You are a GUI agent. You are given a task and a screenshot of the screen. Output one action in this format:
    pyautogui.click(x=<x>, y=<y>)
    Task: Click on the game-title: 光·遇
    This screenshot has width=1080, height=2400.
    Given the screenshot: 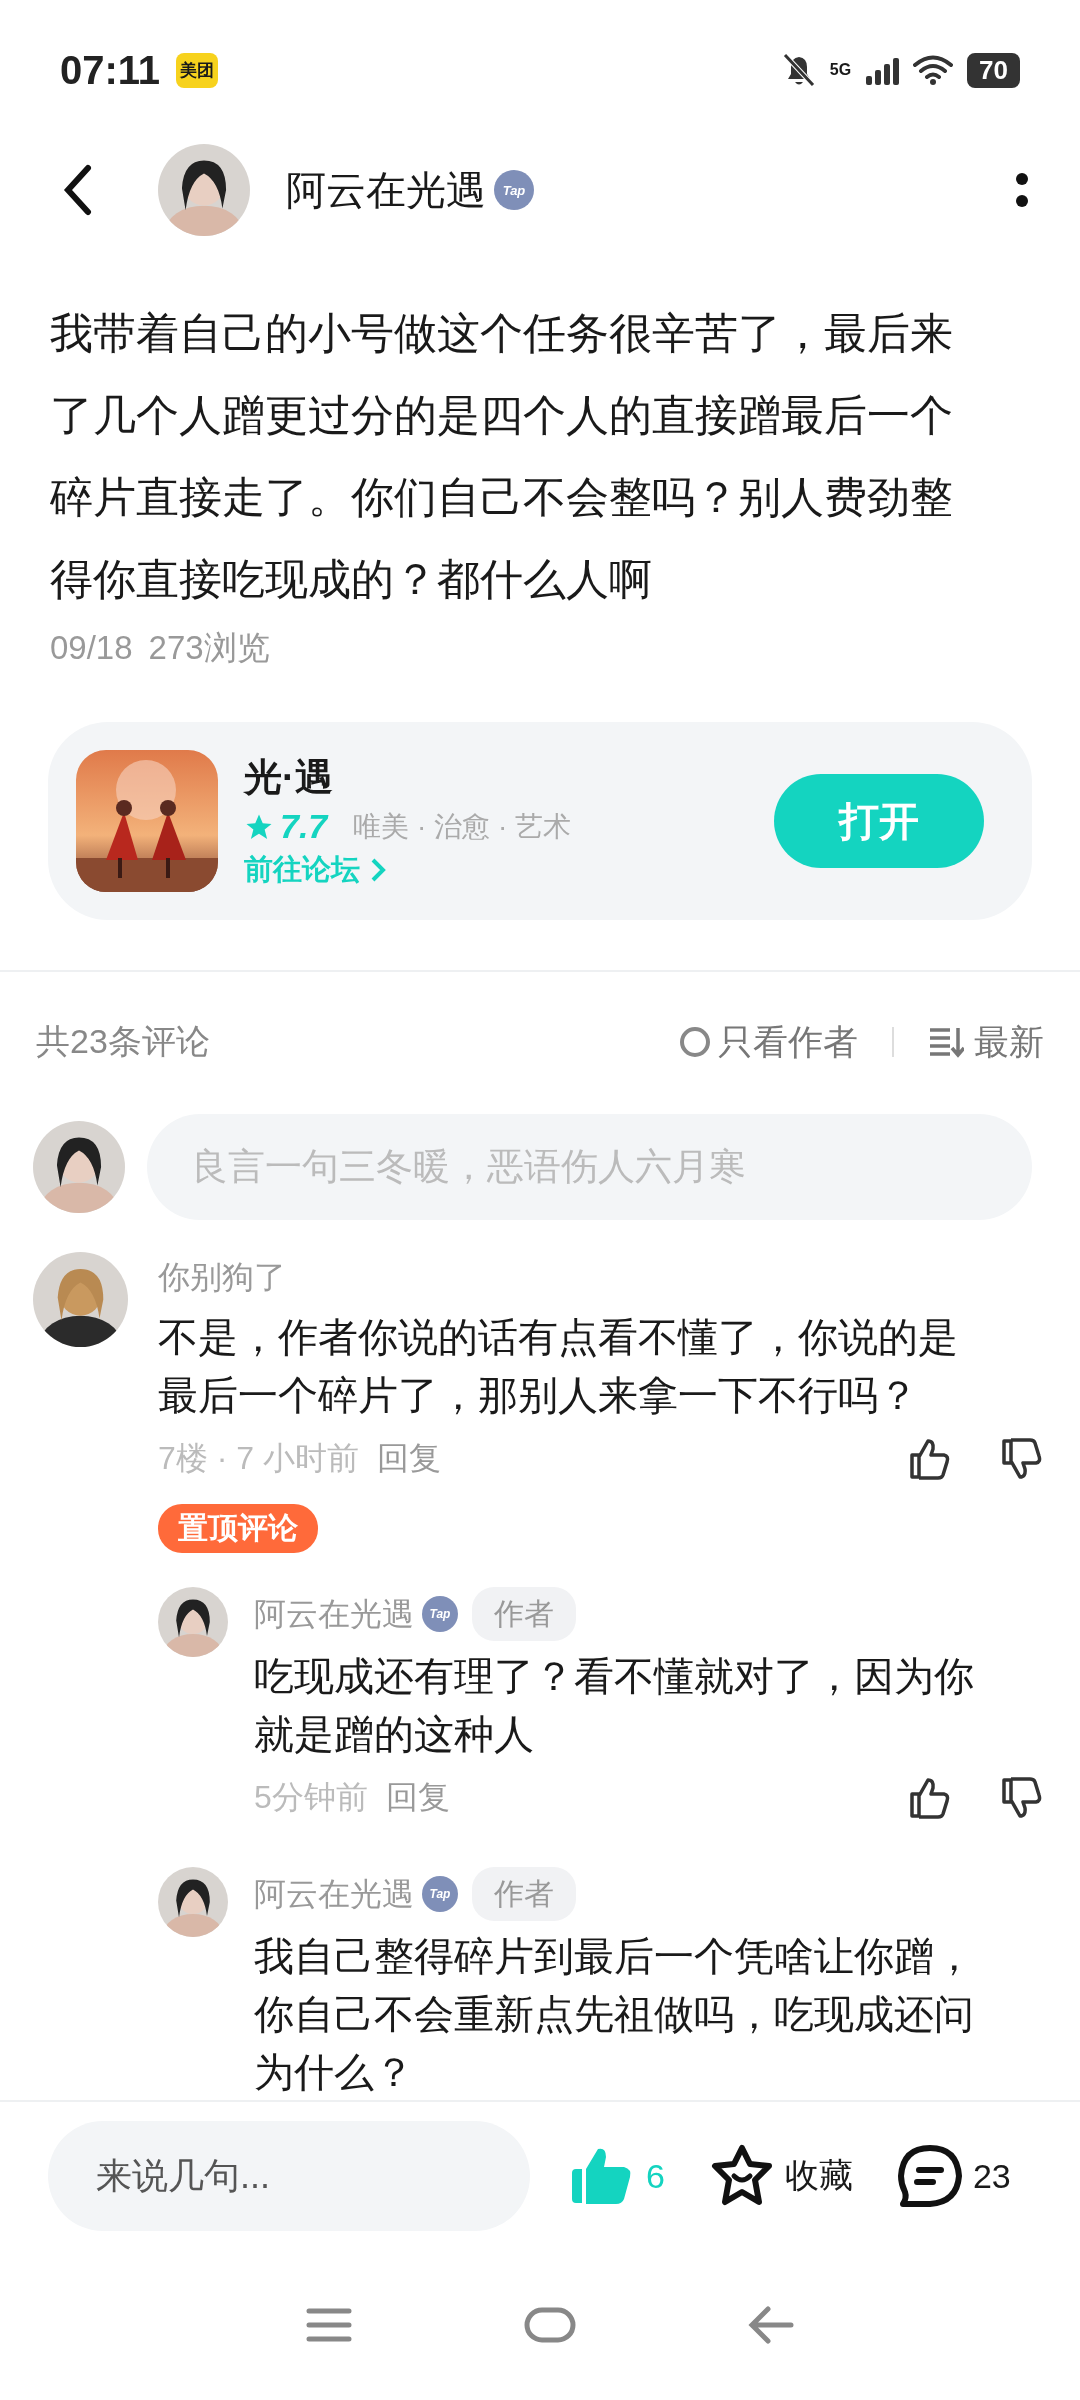 What is the action you would take?
    pyautogui.click(x=289, y=777)
    